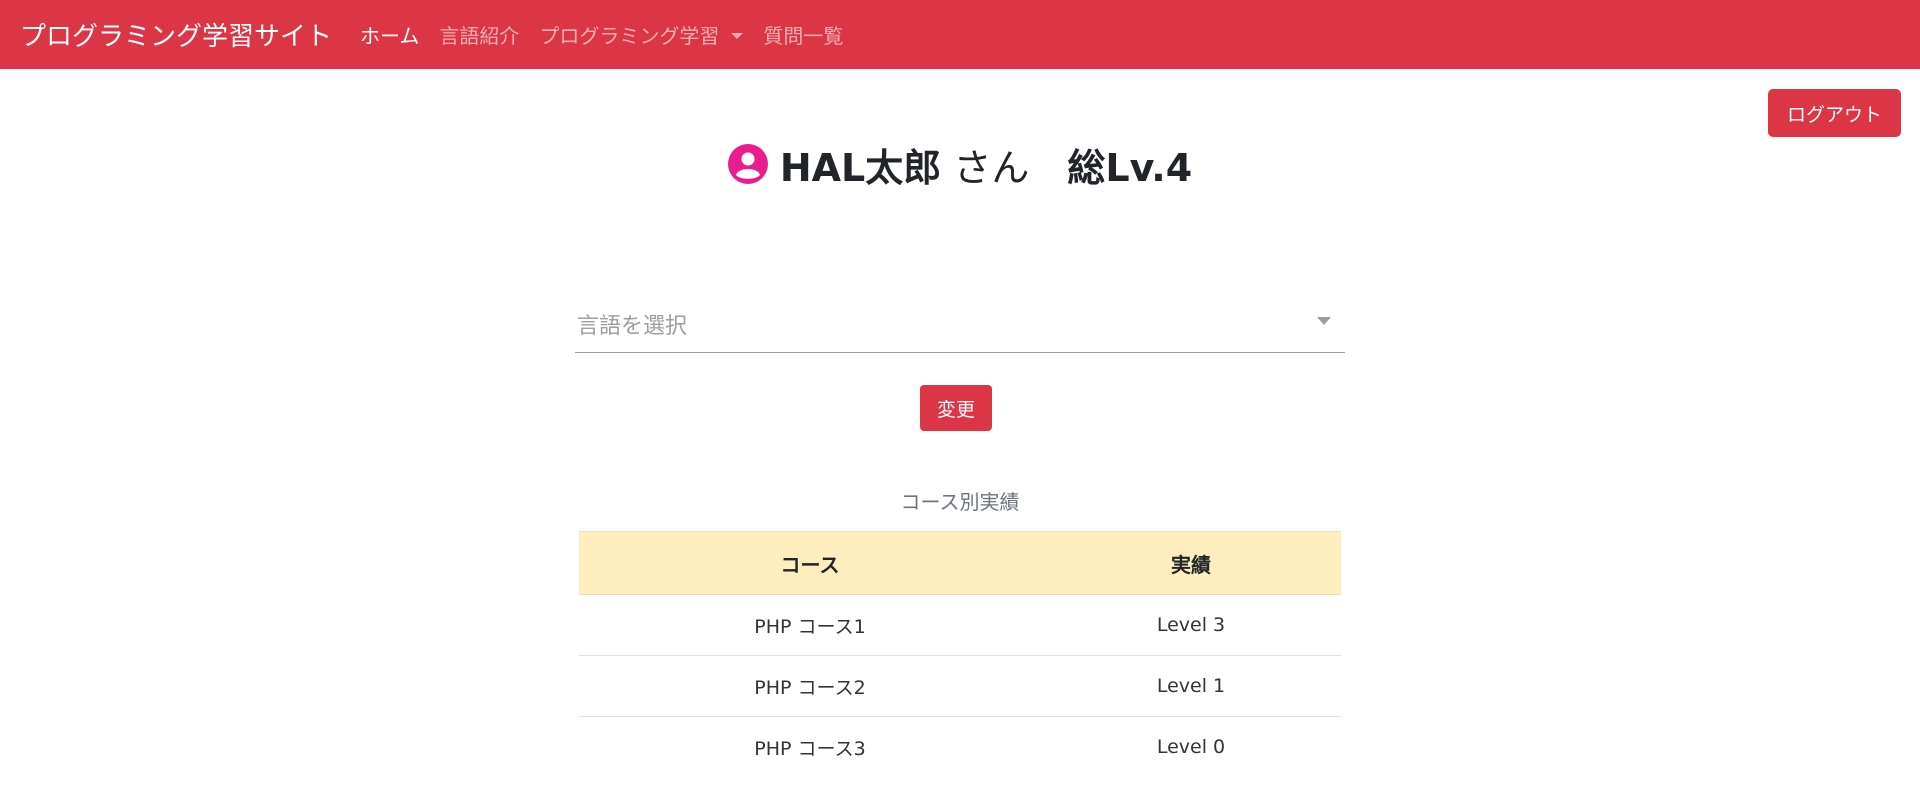 The height and width of the screenshot is (809, 1920). Describe the element at coordinates (1191, 747) in the screenshot. I see `result-cell: Level 0` at that location.